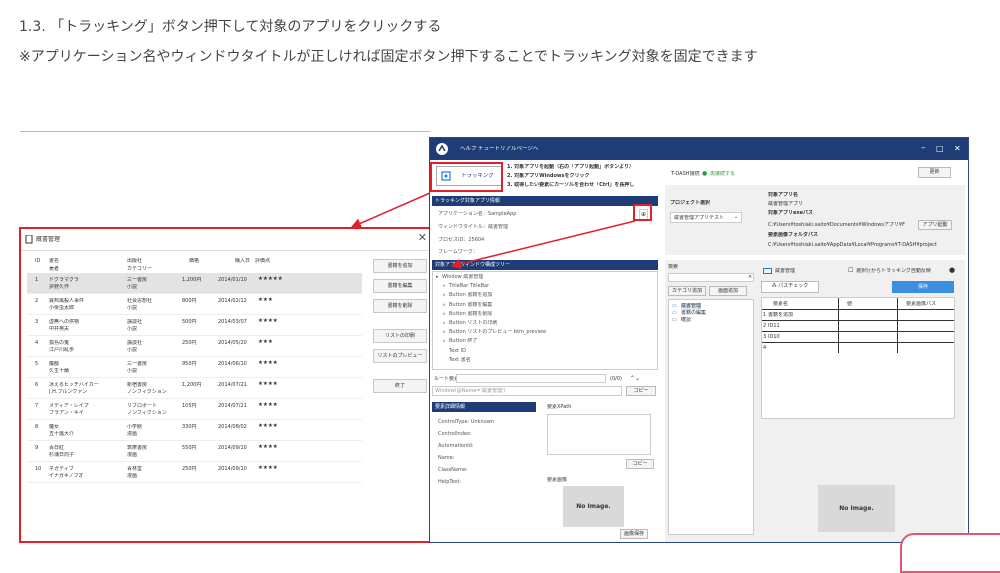  Describe the element at coordinates (693, 313) in the screenshot. I see `category-item: 書籍の編集` at that location.